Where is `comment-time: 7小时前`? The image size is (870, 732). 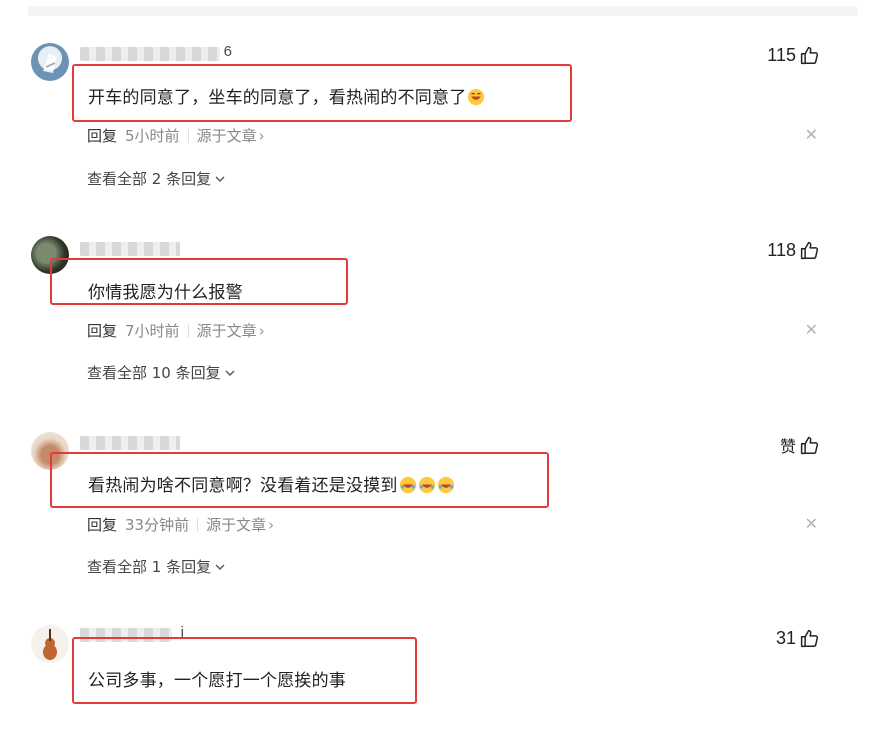 comment-time: 7小时前 is located at coordinates (152, 331).